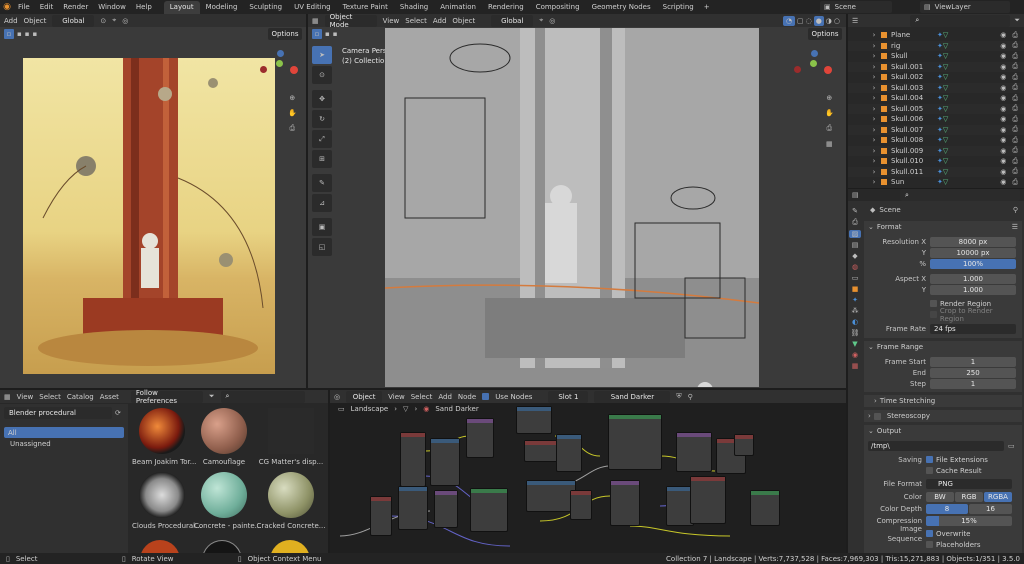 This screenshot has width=1024, height=564. Describe the element at coordinates (64, 443) in the screenshot. I see `catalog-unassigned: Unassigned` at that location.